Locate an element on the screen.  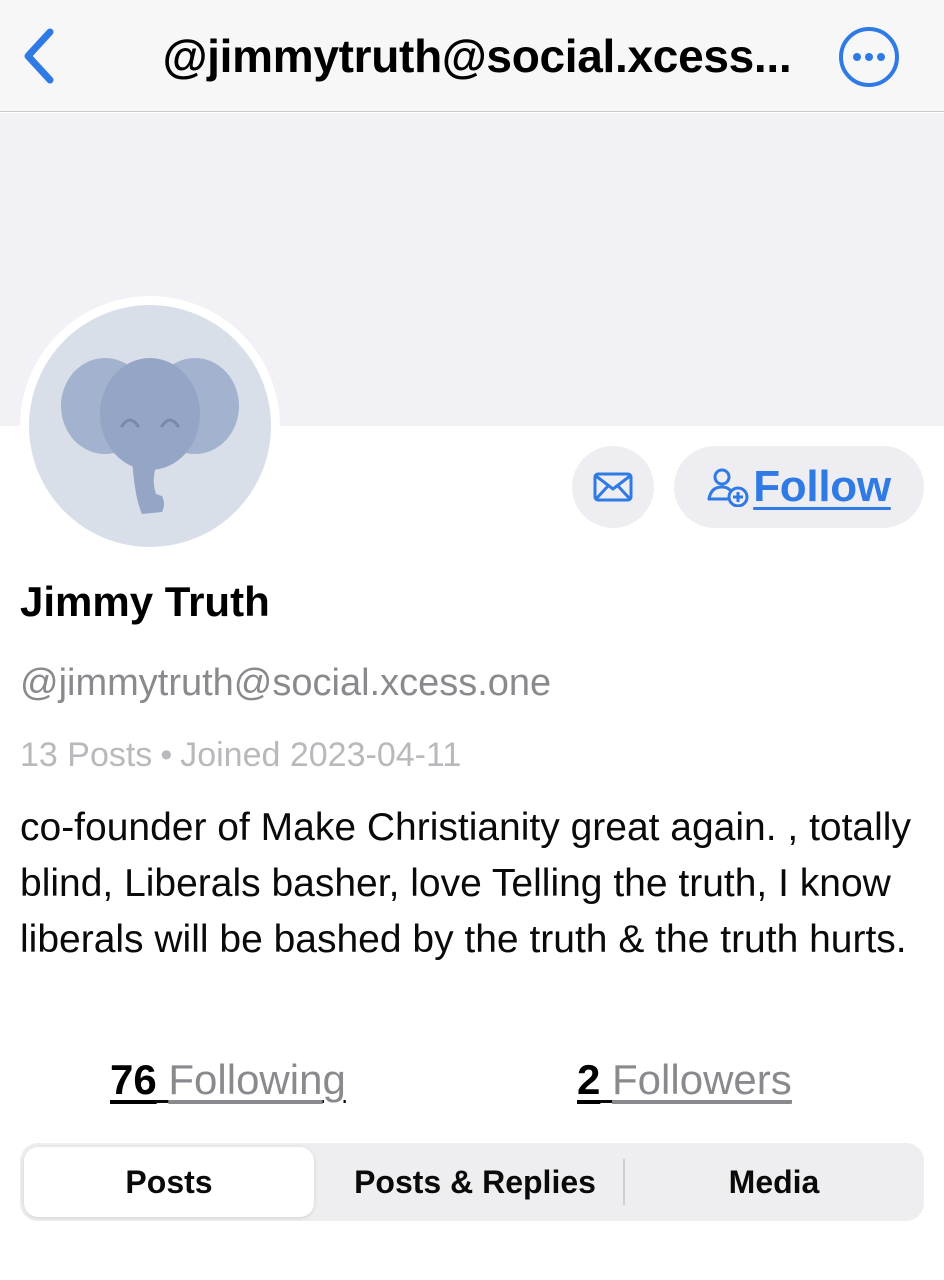
posts-count: 13 Posts is located at coordinates (86, 755).